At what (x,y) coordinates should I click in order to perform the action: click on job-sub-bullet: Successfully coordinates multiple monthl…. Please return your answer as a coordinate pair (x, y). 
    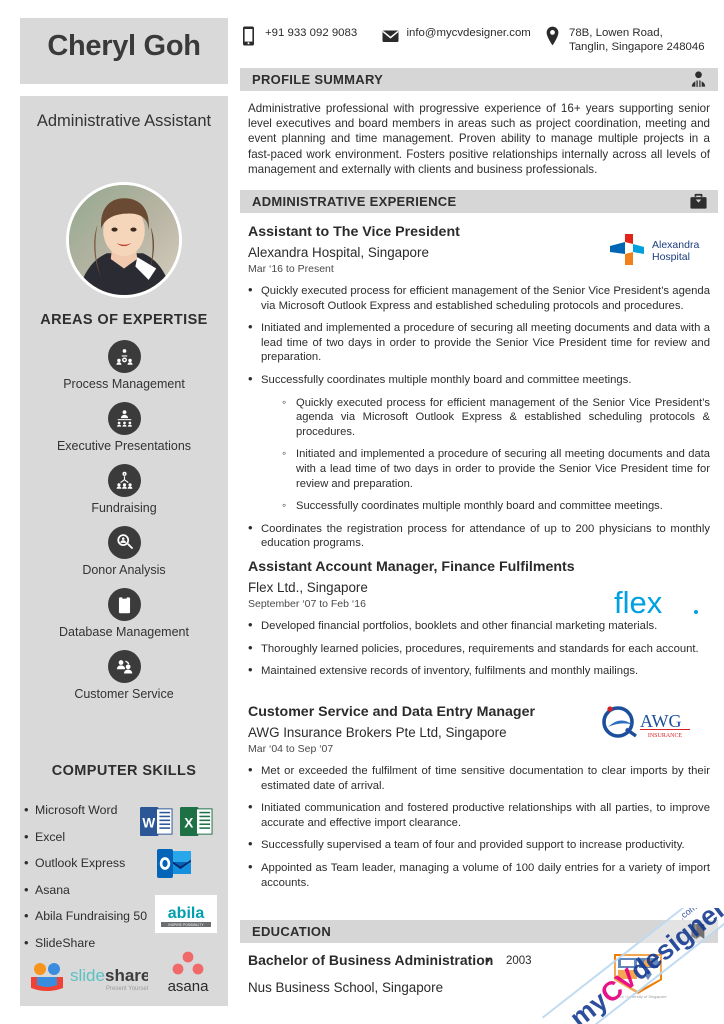
    Looking at the image, I should click on (496, 506).